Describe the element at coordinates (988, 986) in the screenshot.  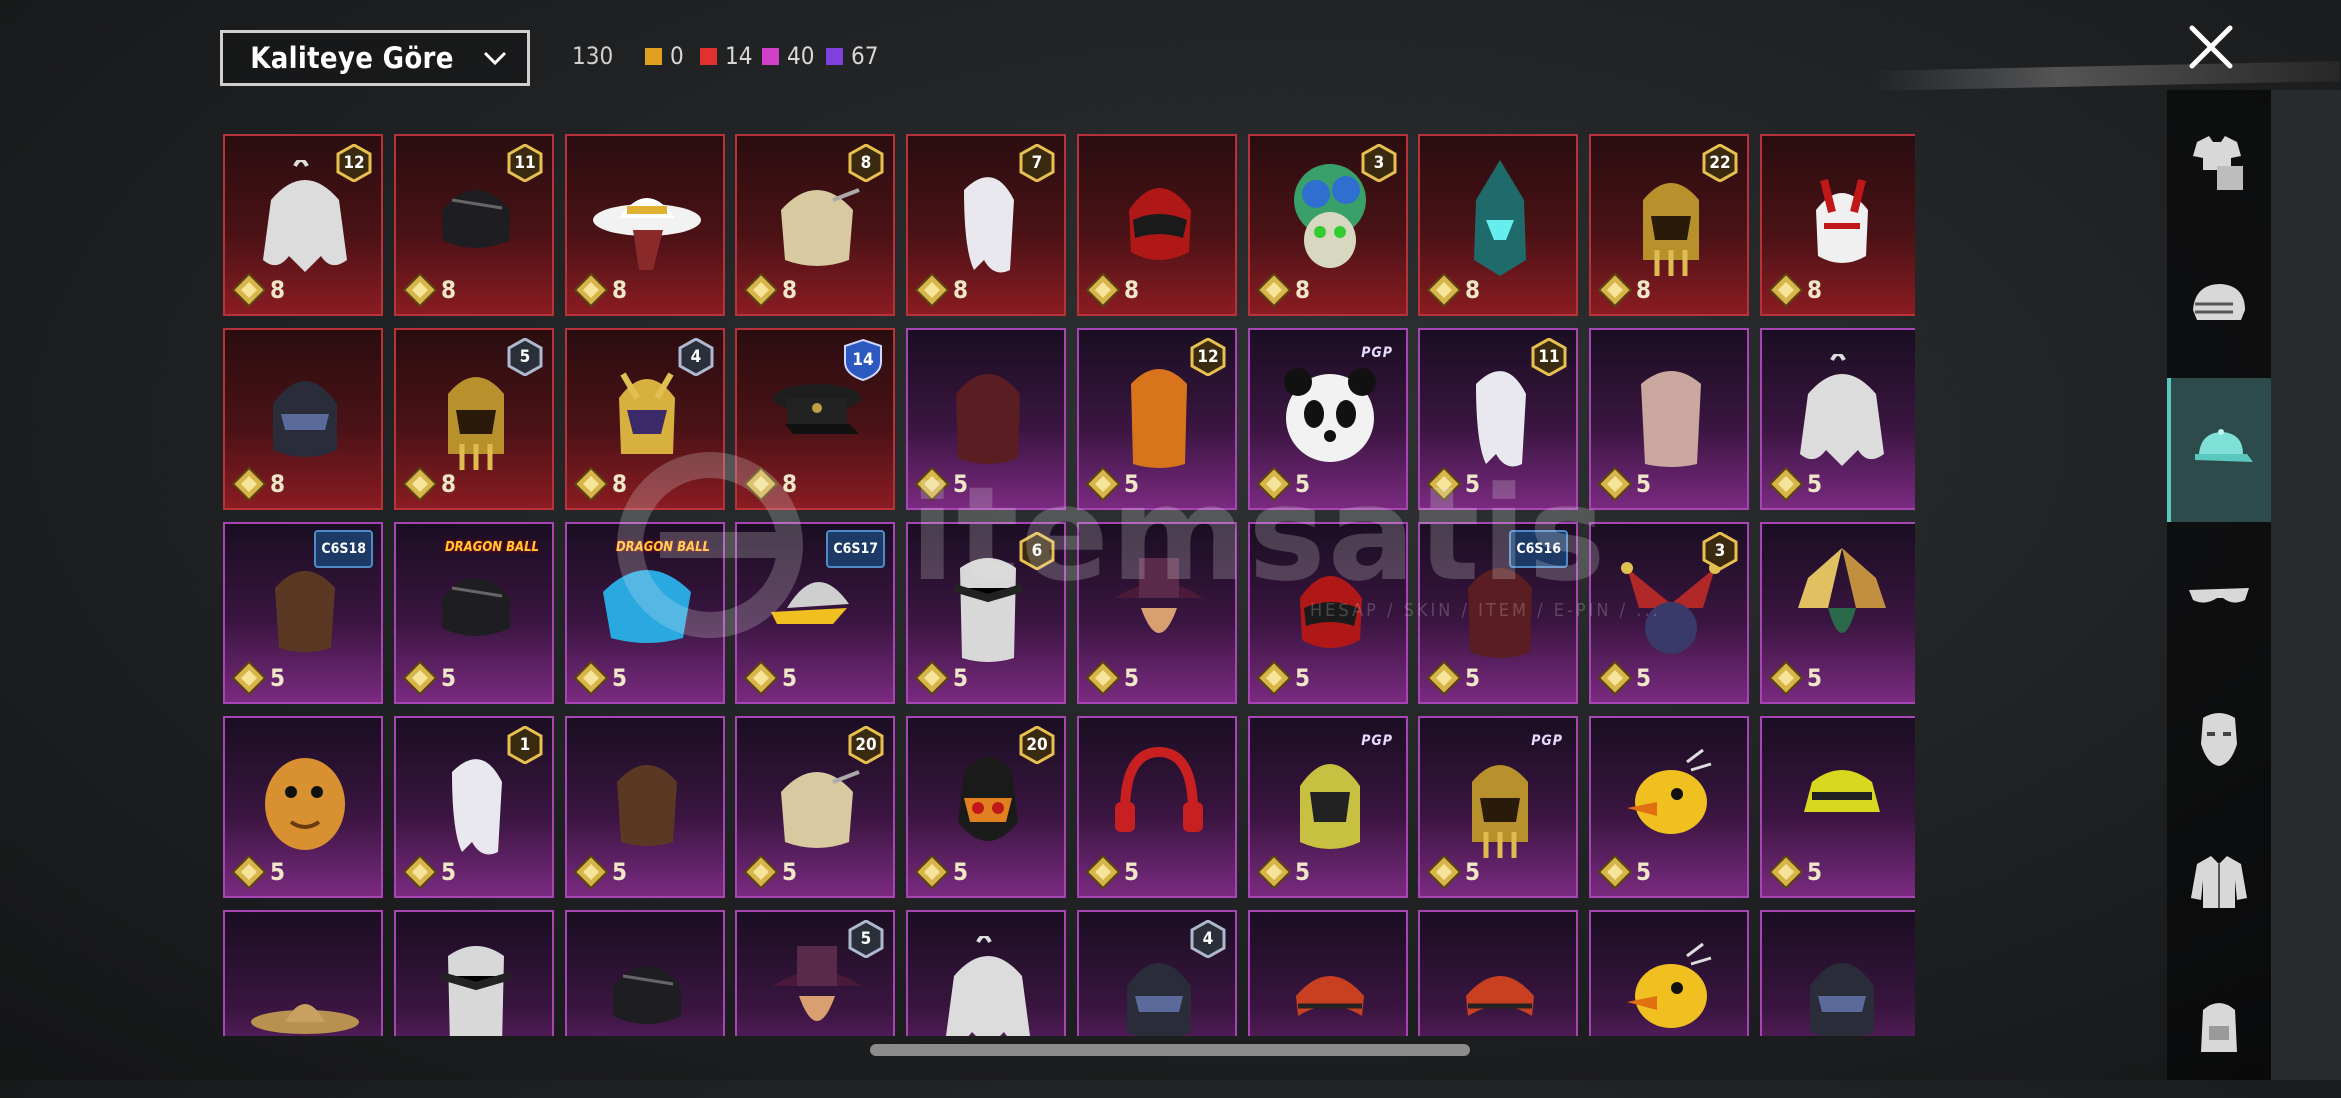
I see `item-hair-white-icon` at that location.